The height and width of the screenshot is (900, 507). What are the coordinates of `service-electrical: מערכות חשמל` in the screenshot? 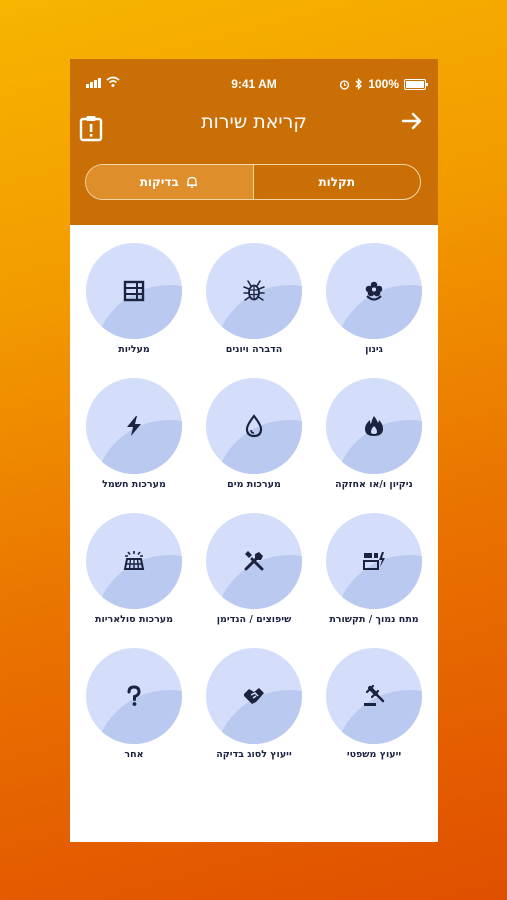 It's located at (134, 434).